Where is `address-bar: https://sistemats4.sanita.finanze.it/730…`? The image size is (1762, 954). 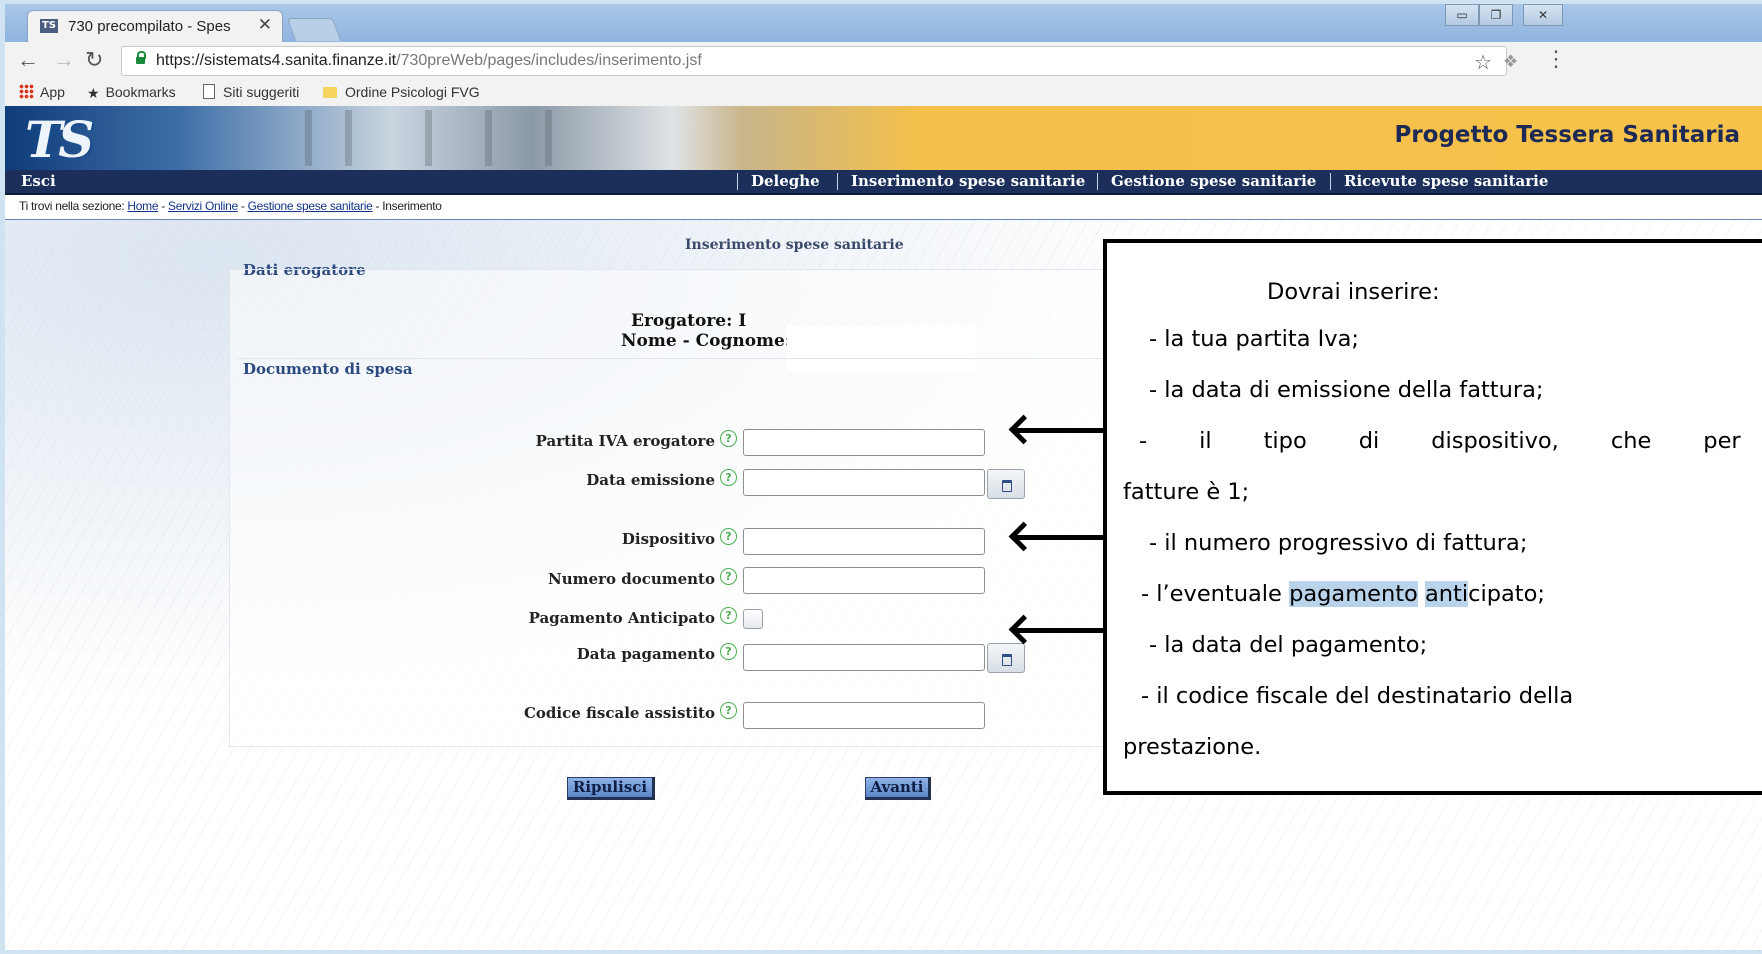 address-bar: https://sistemats4.sanita.finanze.it/730… is located at coordinates (814, 61).